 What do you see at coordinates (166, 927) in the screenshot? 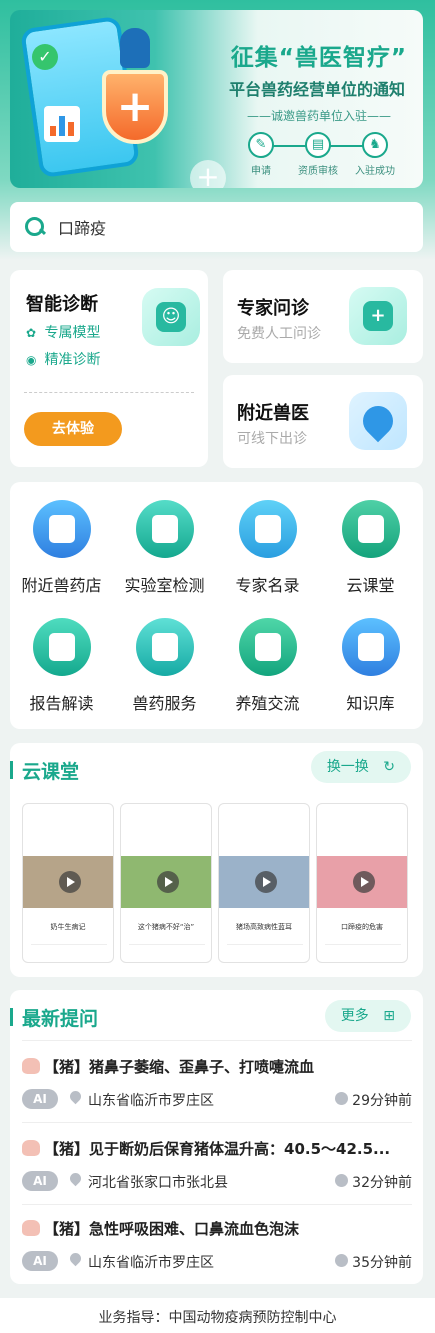
I see `video-caption: 这个猪病不好“治”` at bounding box center [166, 927].